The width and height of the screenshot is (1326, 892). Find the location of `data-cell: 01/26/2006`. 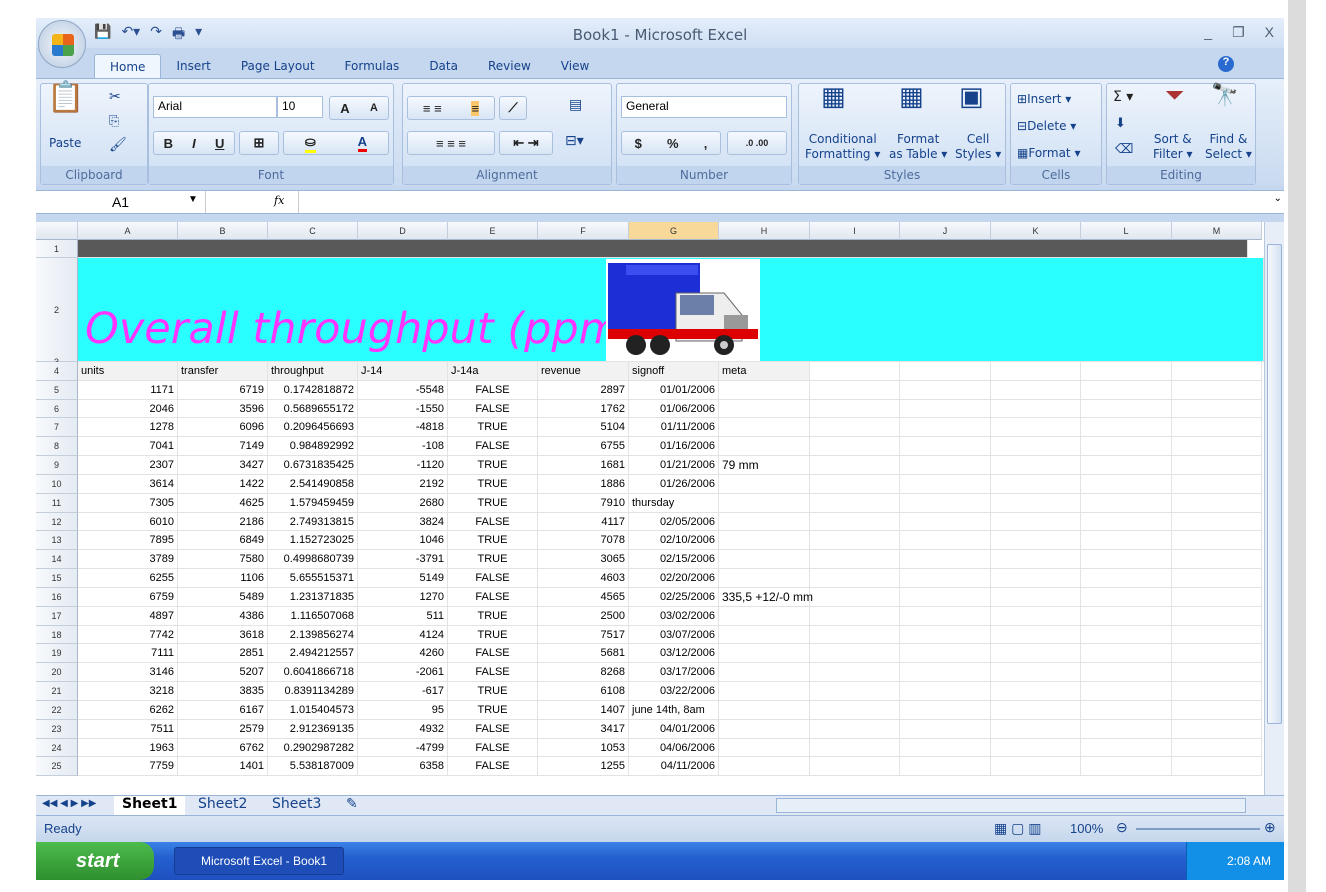

data-cell: 01/26/2006 is located at coordinates (674, 484).